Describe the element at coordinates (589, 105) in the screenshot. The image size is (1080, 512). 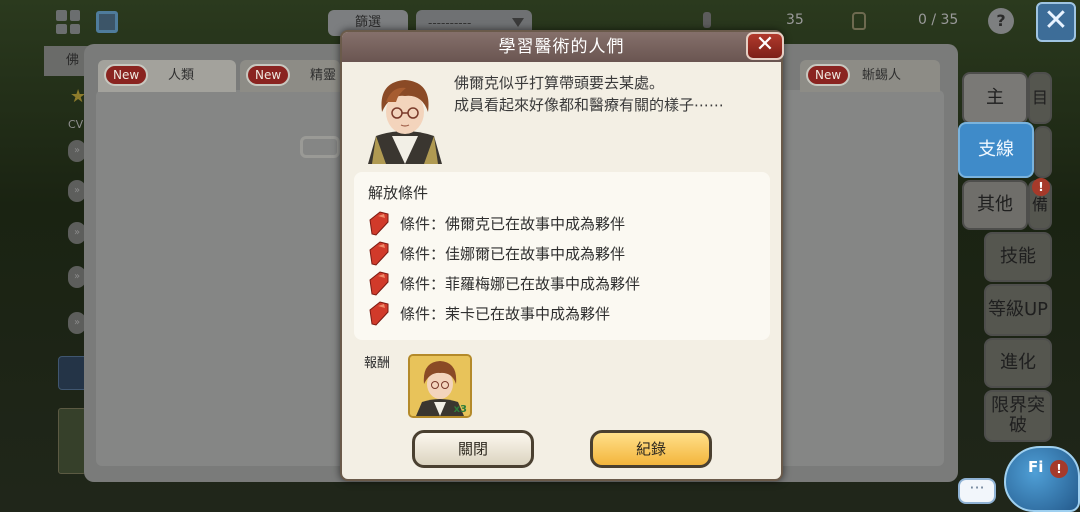
I see `story-line: 成員看起來好像都和醫療有關的樣子⋯⋯` at that location.